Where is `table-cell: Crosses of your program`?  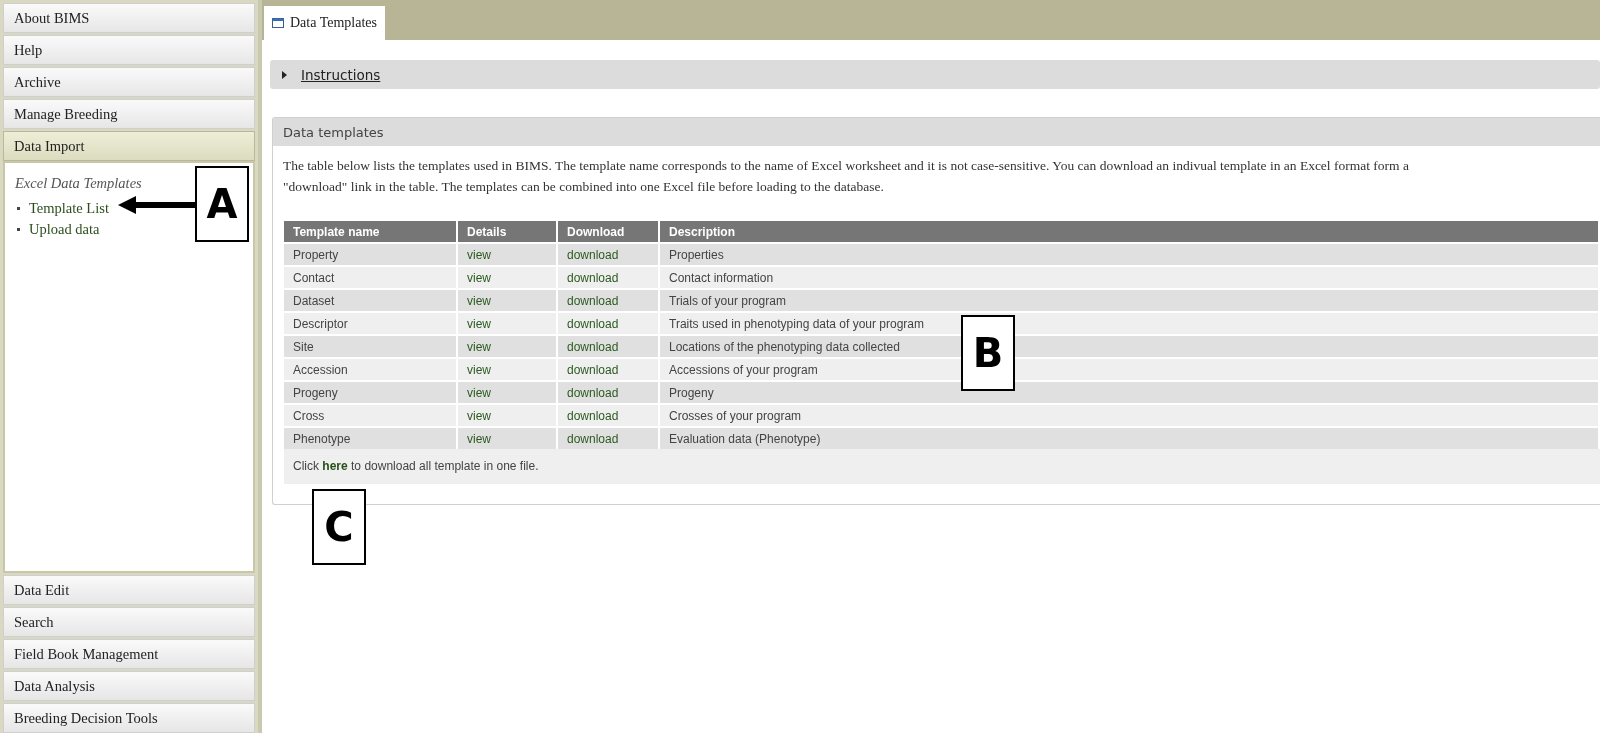
table-cell: Crosses of your program is located at coordinates (1129, 415).